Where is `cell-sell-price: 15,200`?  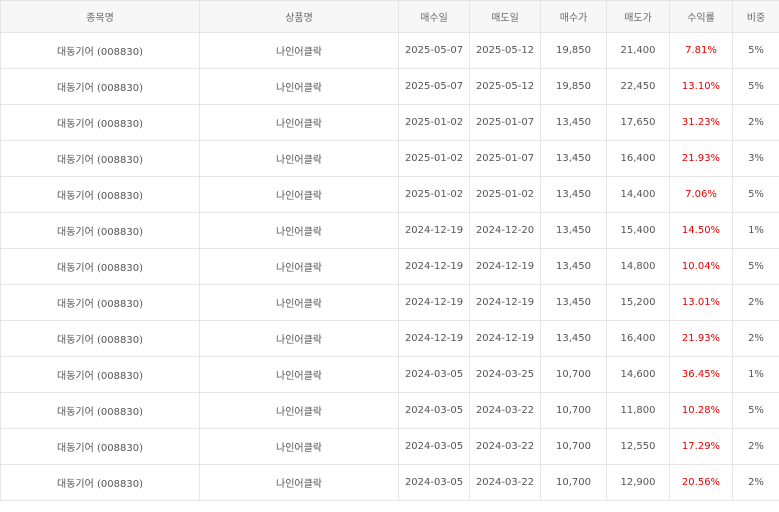 cell-sell-price: 15,200 is located at coordinates (638, 302).